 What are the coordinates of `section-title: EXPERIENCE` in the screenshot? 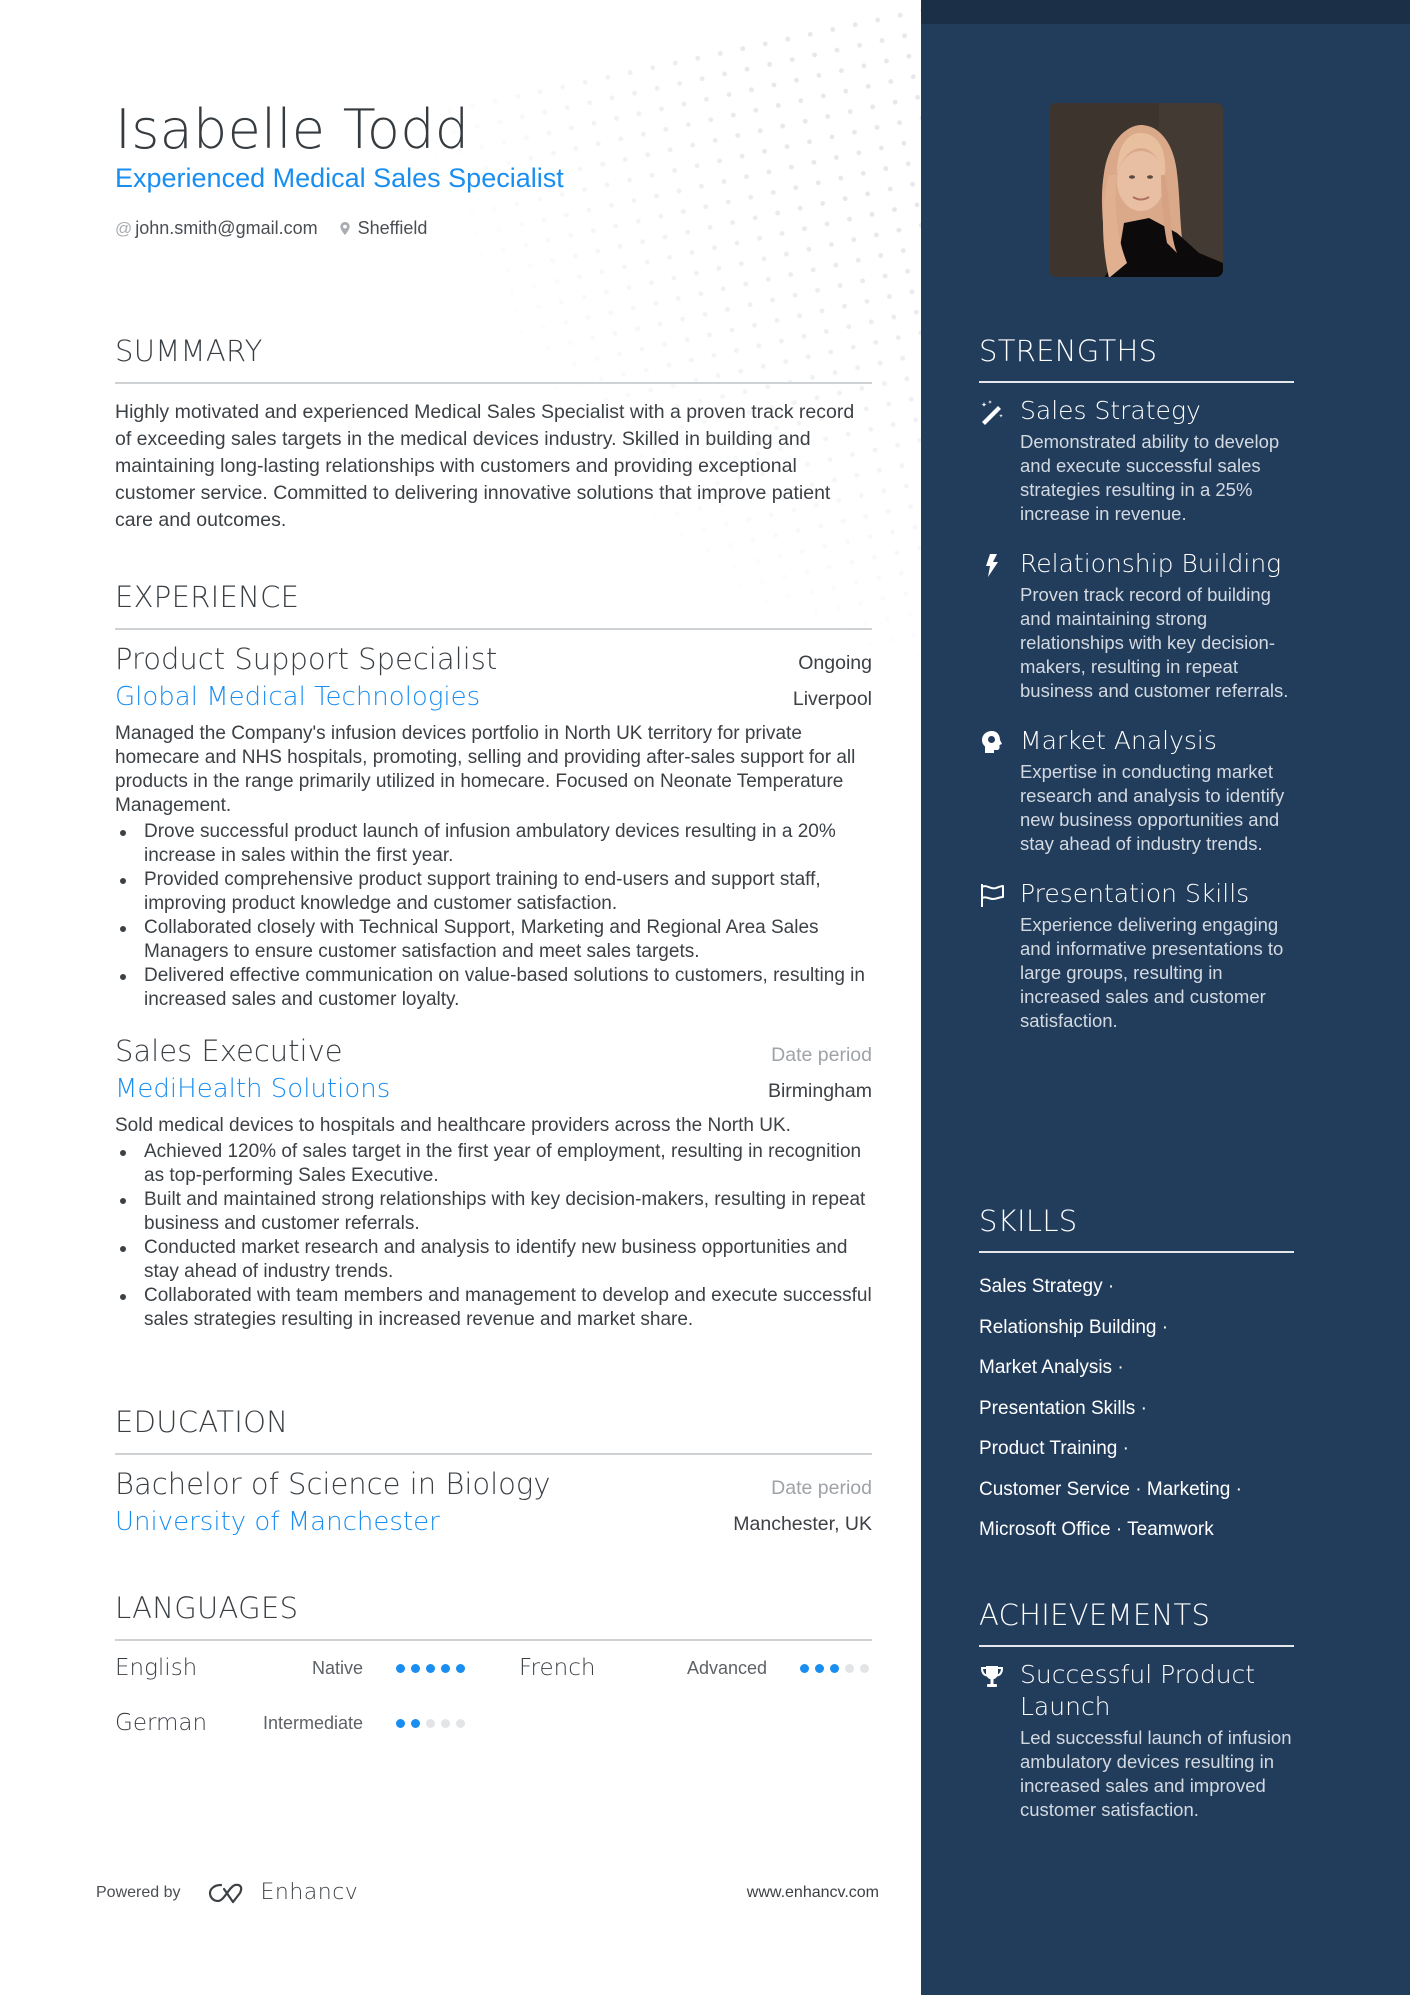 It's located at (207, 597).